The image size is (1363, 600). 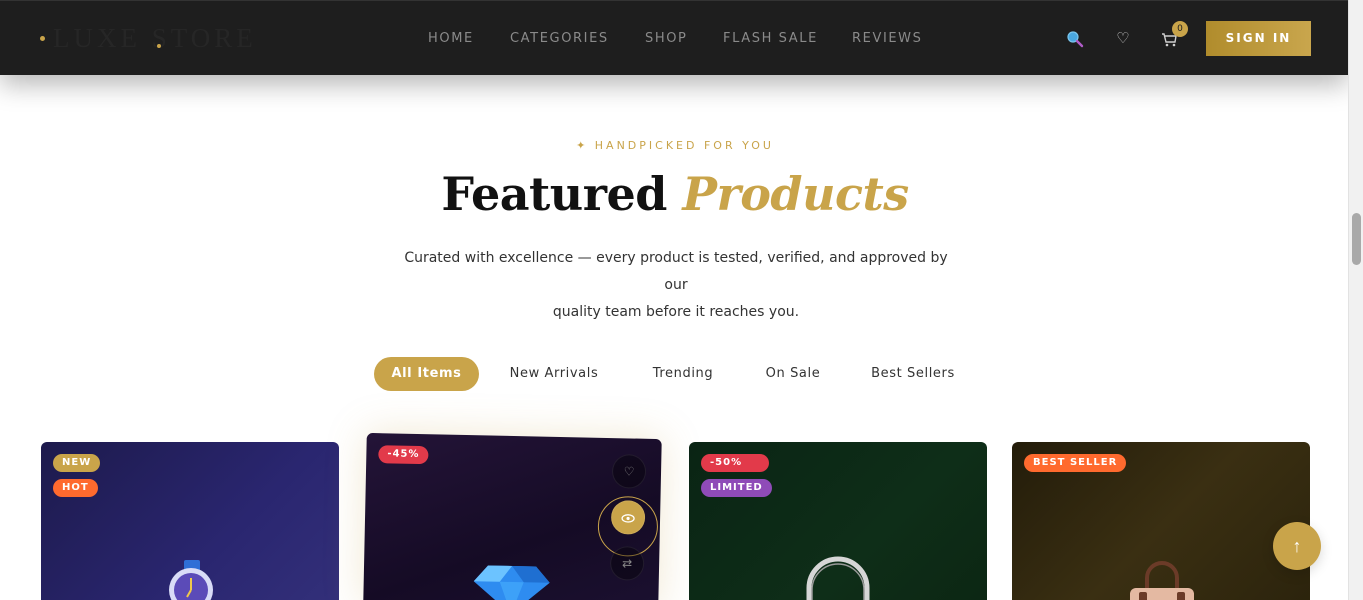 I want to click on page-scrollbar, so click(x=1355, y=300).